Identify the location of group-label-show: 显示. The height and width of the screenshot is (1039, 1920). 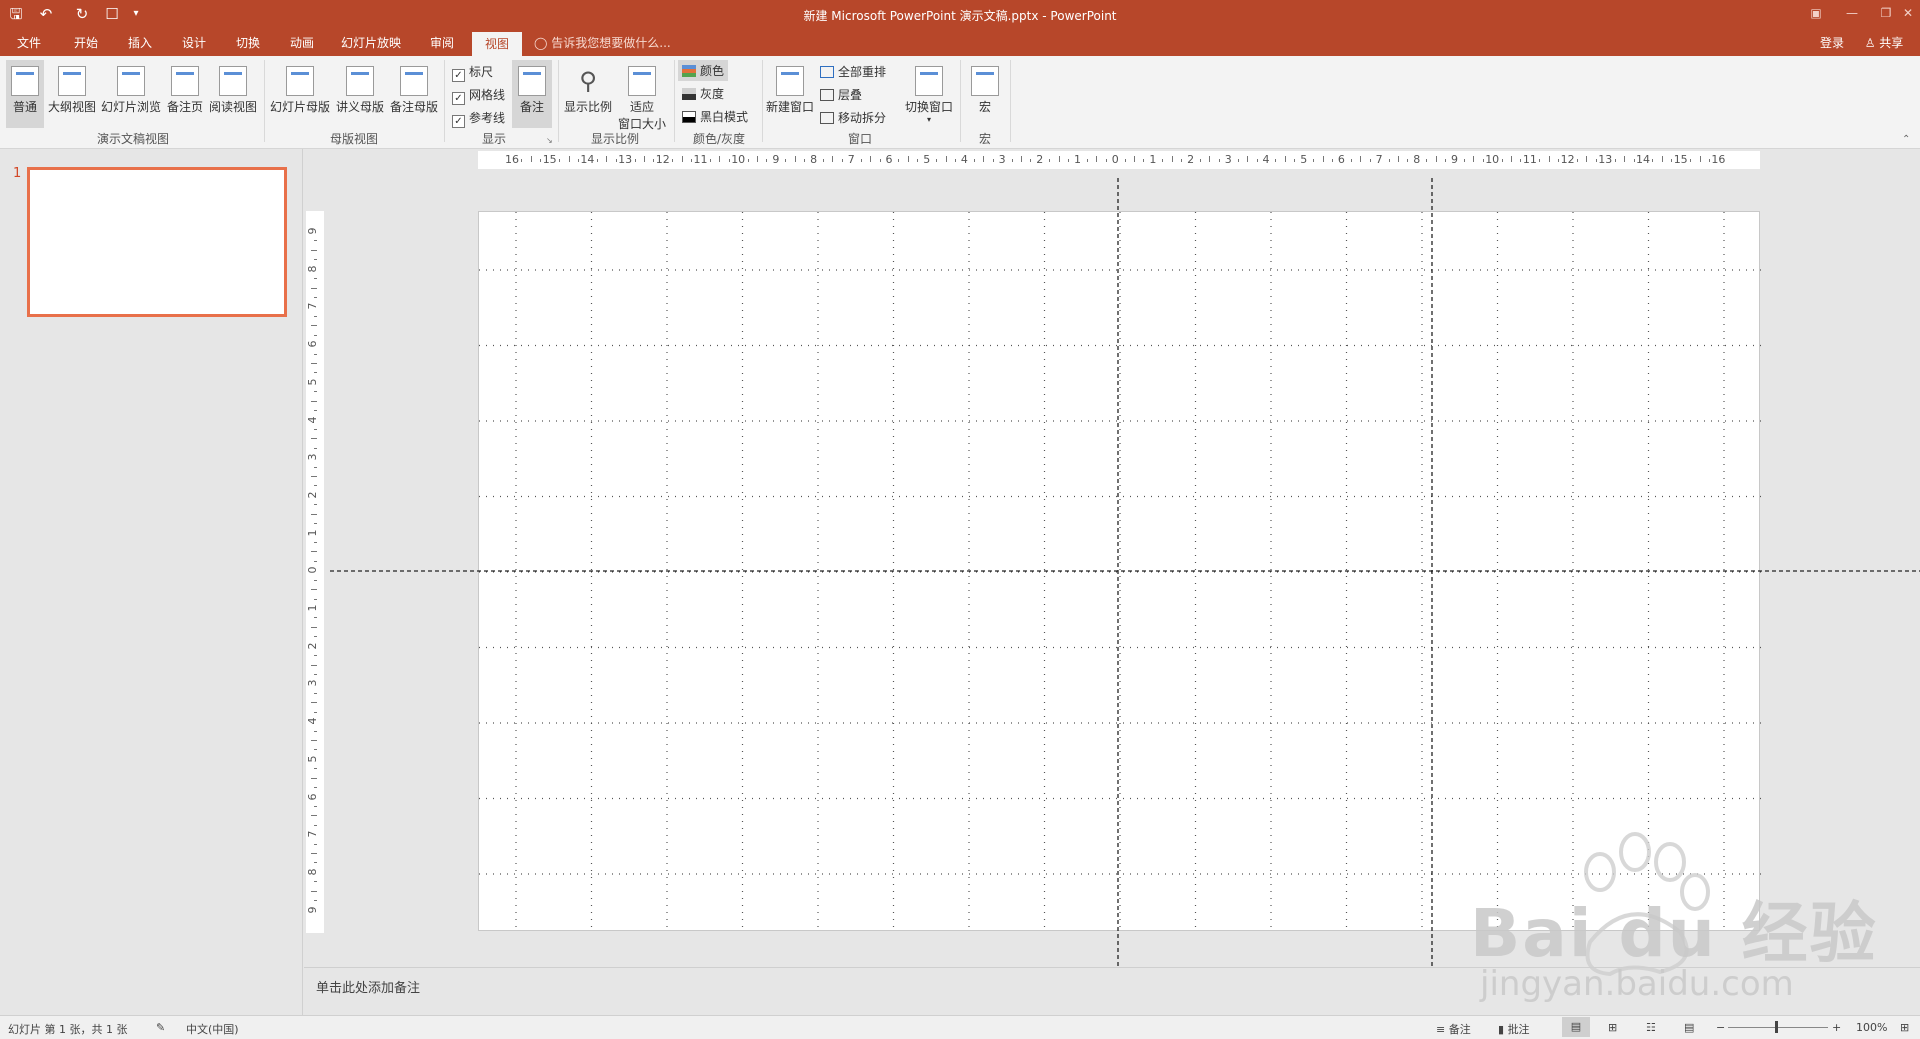
(493, 139).